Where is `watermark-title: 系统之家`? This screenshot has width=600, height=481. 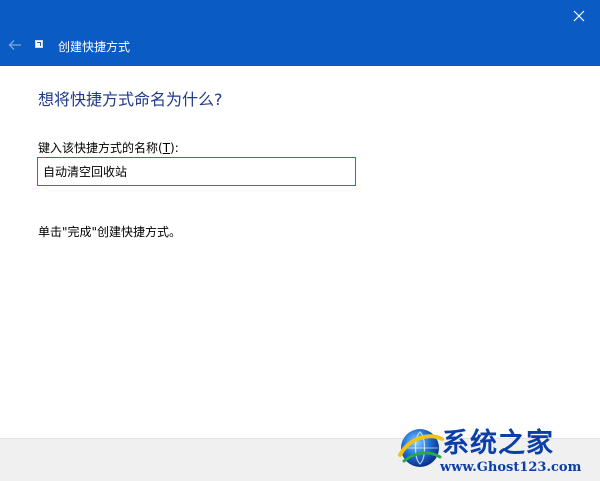 watermark-title: 系统之家 is located at coordinates (498, 443).